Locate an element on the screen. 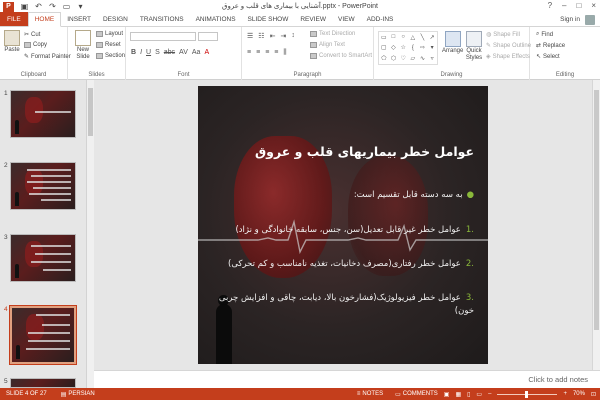 The image size is (600, 400). shape-right-arrow-icon: ⇨ is located at coordinates (423, 48).